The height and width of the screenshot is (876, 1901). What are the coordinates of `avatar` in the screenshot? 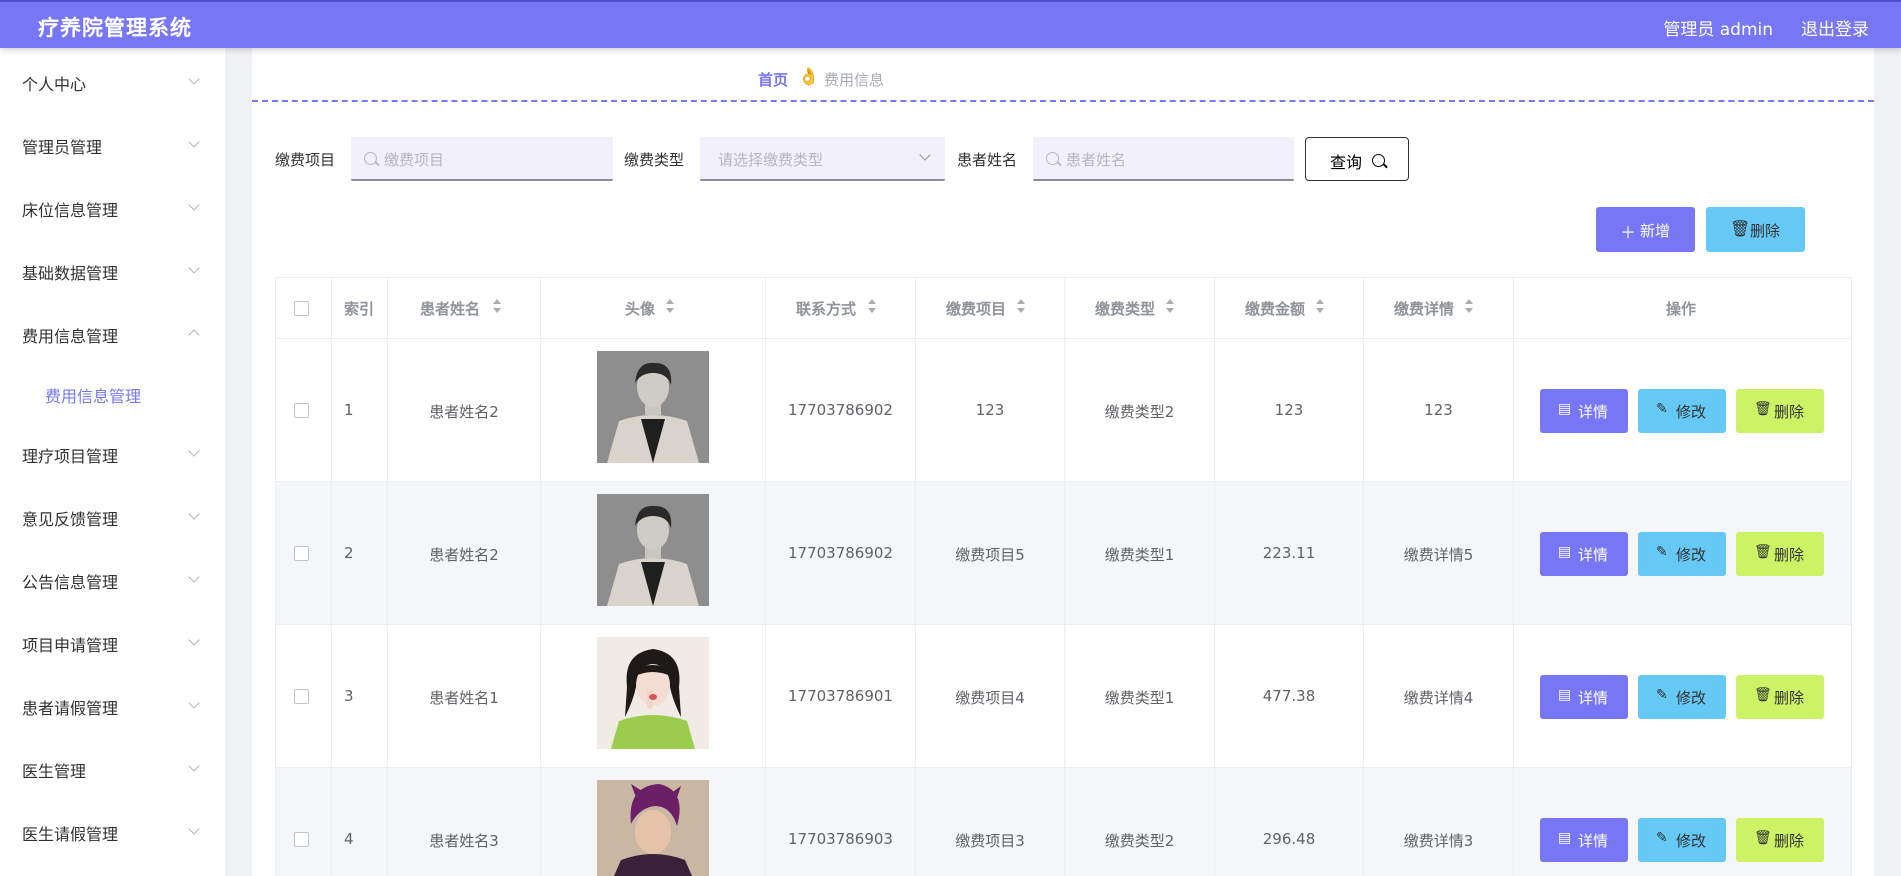 It's located at (653, 550).